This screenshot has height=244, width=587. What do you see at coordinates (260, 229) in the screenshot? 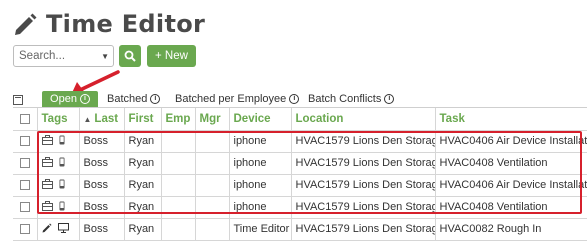
I see `cell-device: Time Editor` at bounding box center [260, 229].